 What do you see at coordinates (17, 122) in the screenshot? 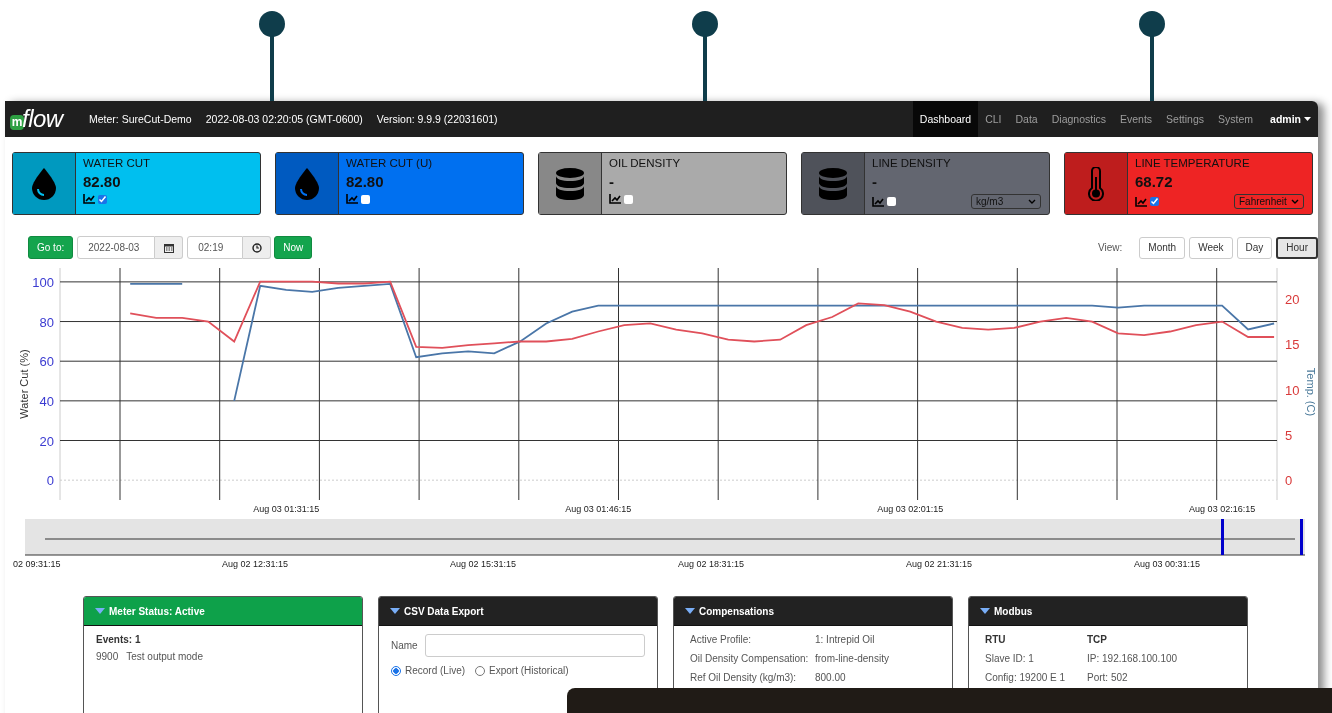
I see `logo-badge: m` at bounding box center [17, 122].